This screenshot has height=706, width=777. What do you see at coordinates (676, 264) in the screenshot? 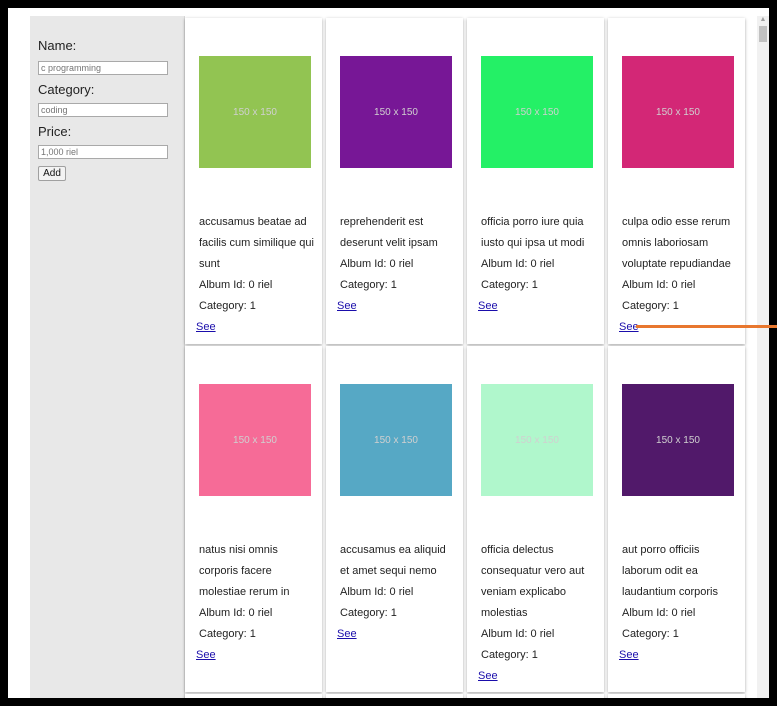
I see `album-detail-line: voluptate repudiandae` at bounding box center [676, 264].